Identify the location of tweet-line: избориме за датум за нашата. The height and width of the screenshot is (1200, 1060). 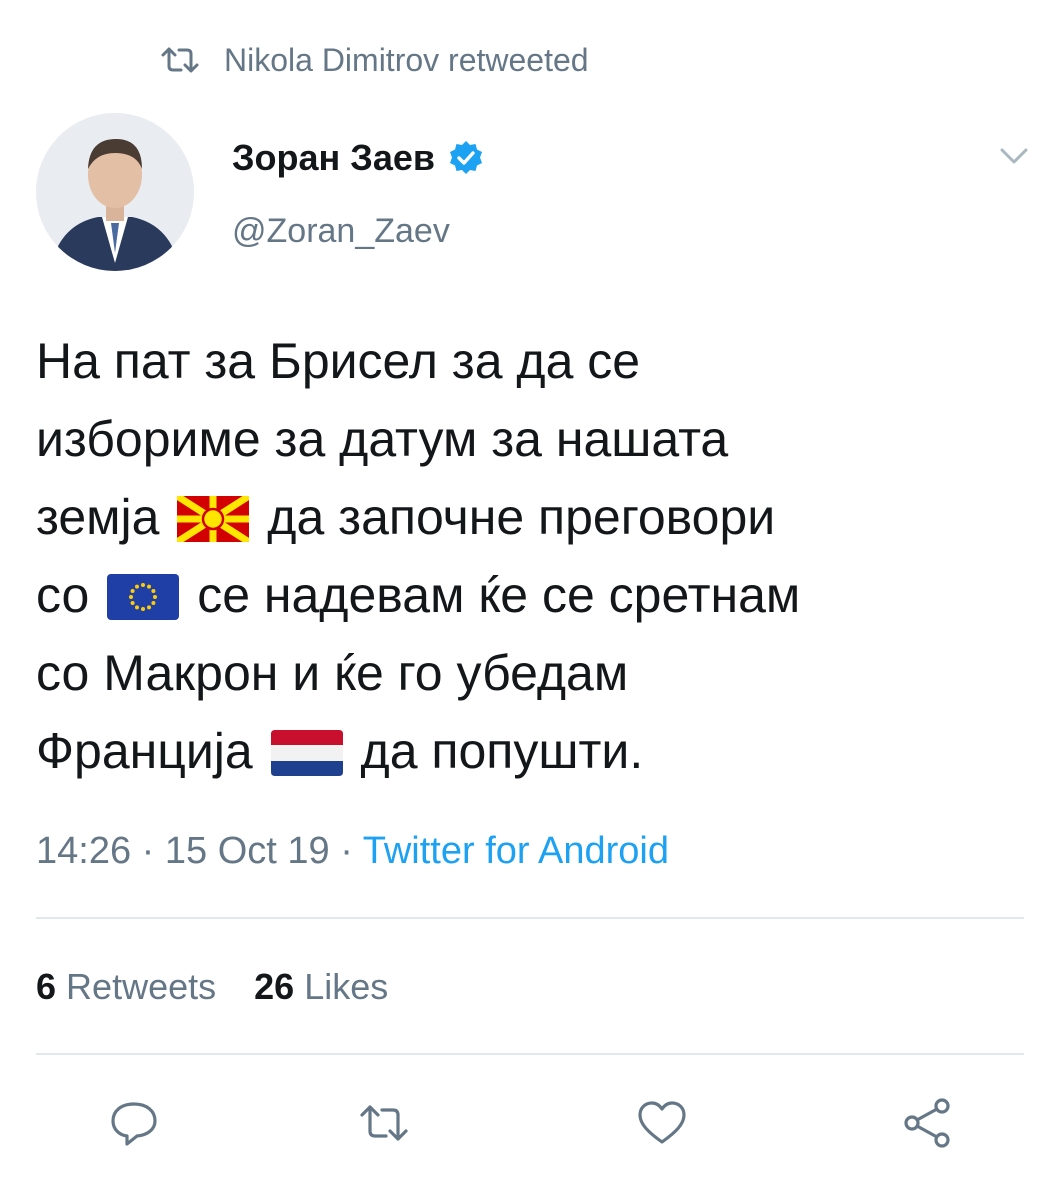
(536, 439).